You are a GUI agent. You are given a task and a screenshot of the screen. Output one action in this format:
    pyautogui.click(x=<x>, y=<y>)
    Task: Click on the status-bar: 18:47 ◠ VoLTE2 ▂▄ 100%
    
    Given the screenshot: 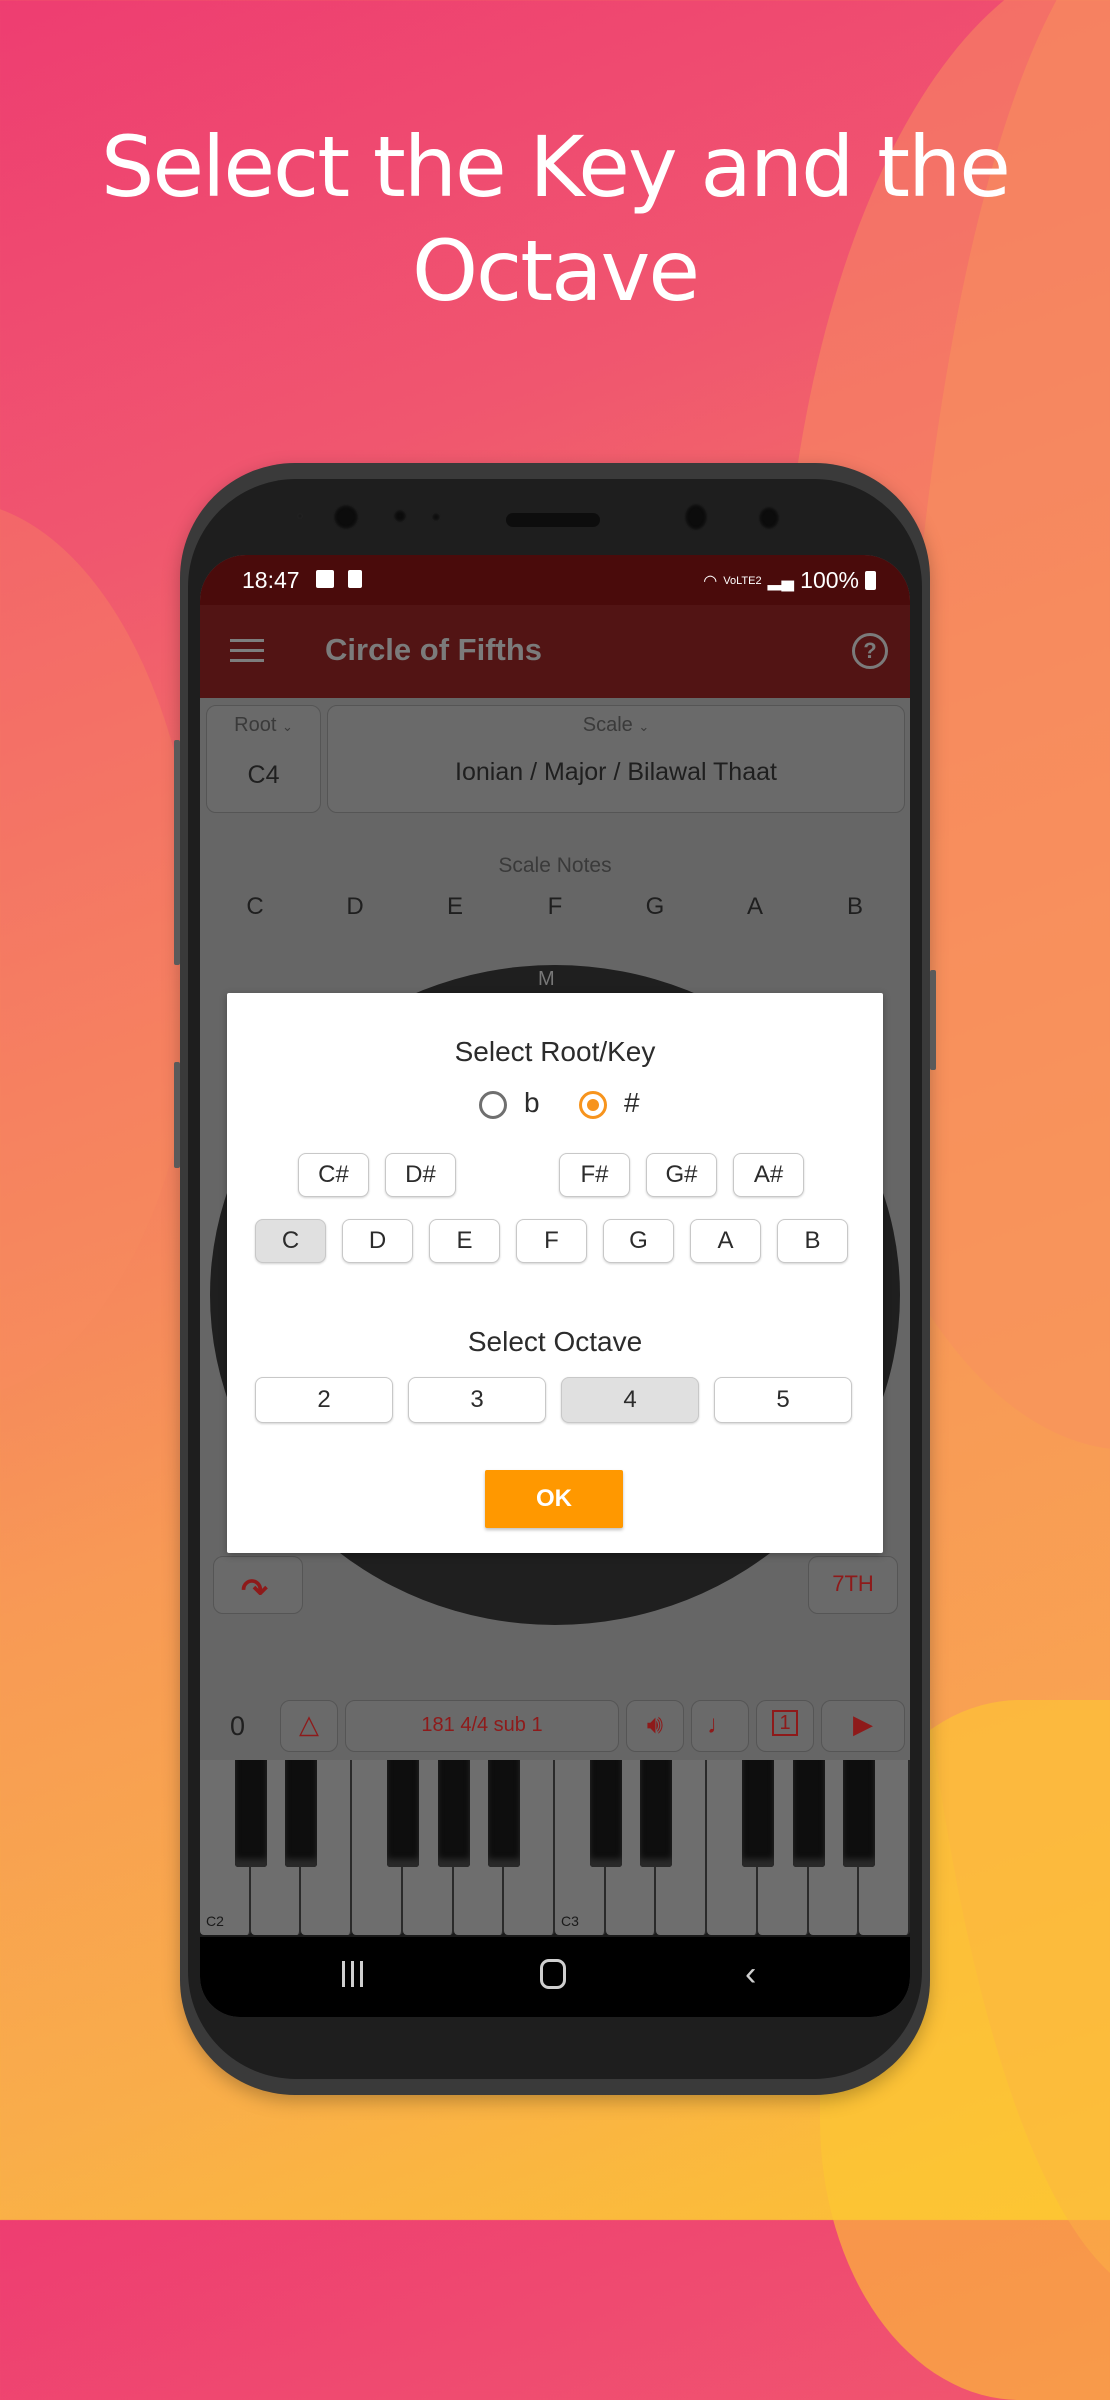 What is the action you would take?
    pyautogui.click(x=555, y=580)
    